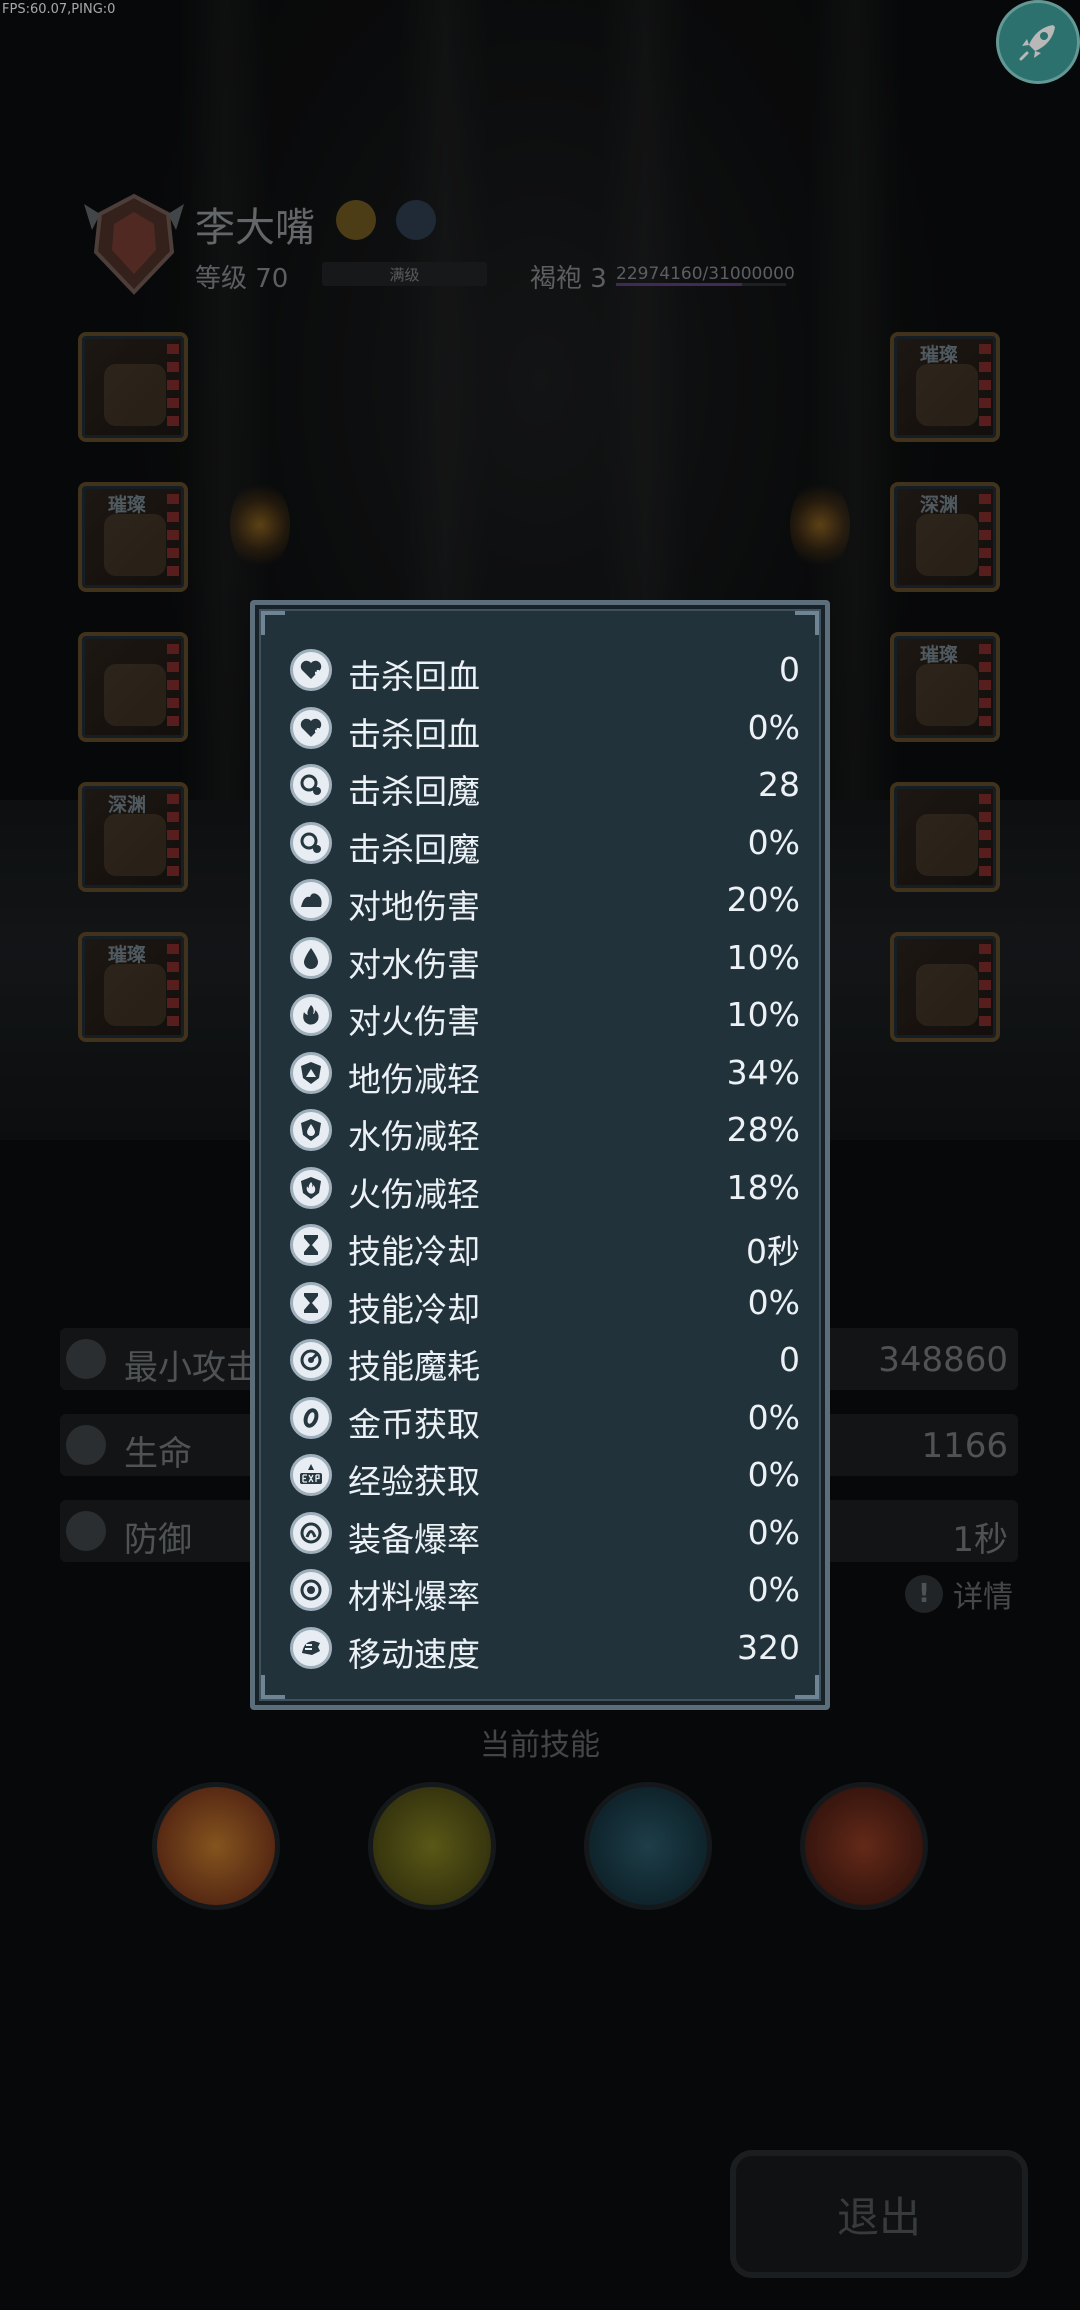 This screenshot has width=1080, height=2310. Describe the element at coordinates (545, 1303) in the screenshot. I see `attribute-row: 技能冷却 0%` at that location.